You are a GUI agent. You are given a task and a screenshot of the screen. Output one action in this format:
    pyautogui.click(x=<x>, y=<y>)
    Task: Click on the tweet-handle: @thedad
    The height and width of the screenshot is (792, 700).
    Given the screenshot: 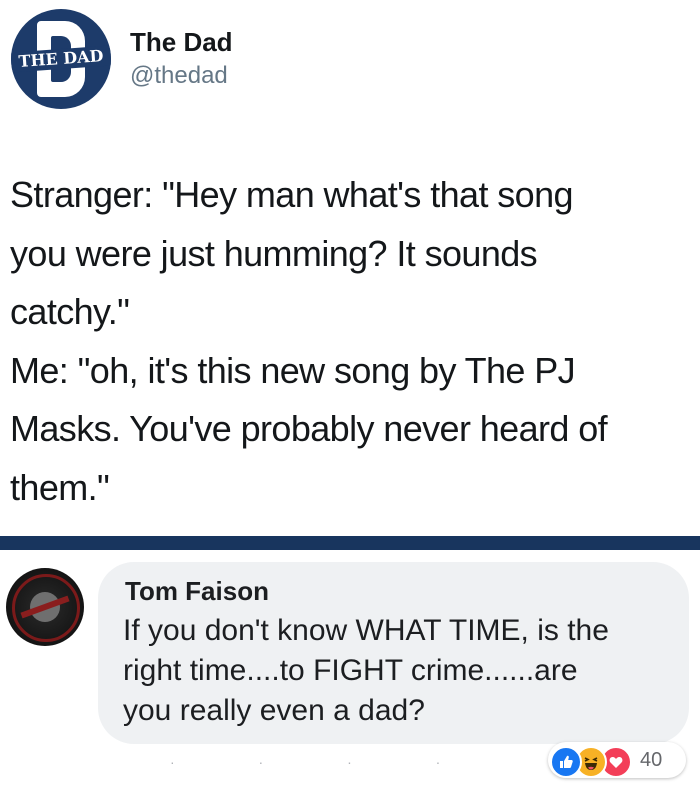 What is the action you would take?
    pyautogui.click(x=179, y=76)
    